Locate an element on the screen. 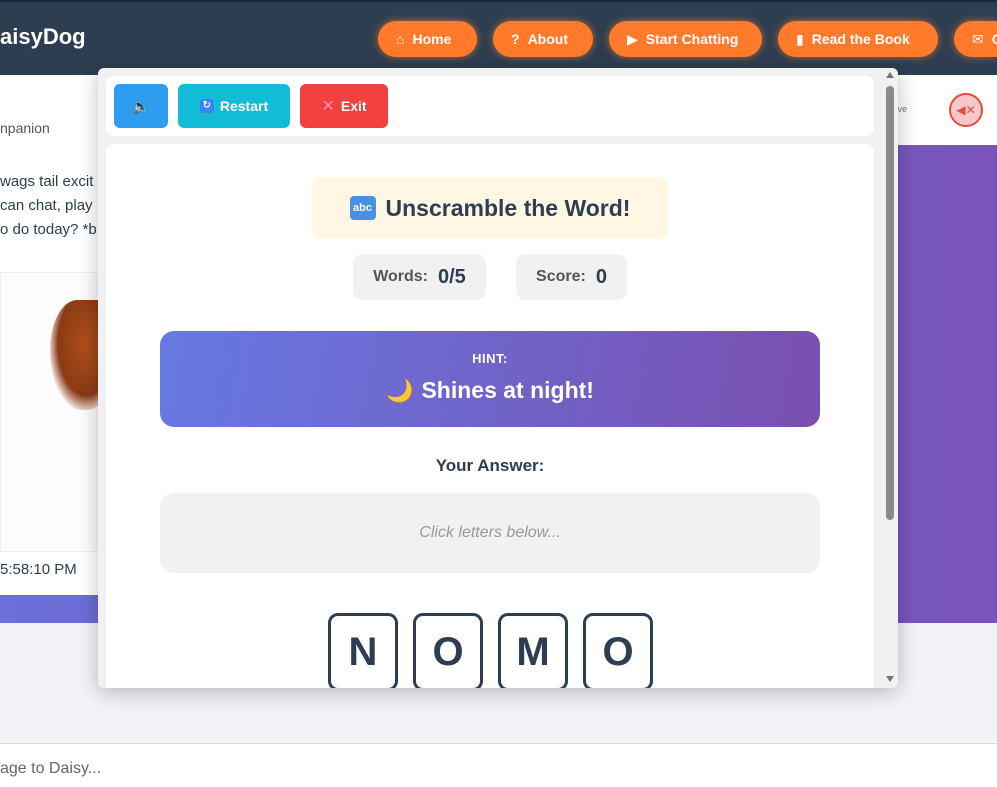  mute-icon: ◀✕ is located at coordinates (966, 110).